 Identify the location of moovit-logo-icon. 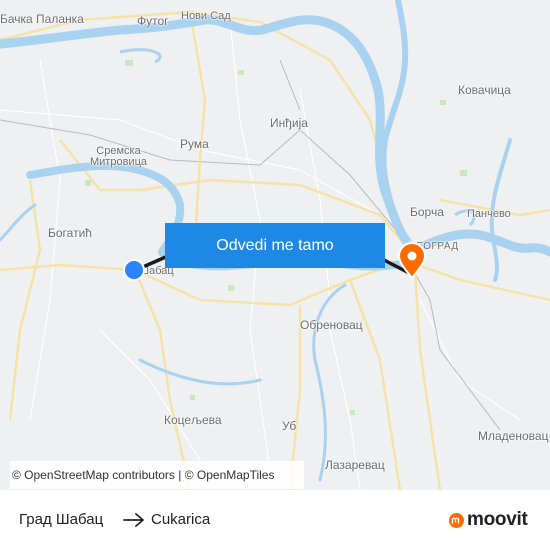
(456, 520).